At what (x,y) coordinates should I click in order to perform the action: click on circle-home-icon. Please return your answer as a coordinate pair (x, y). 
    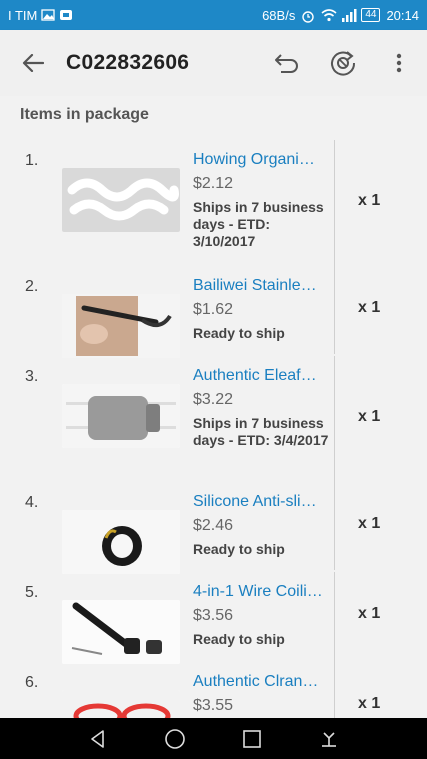
    Looking at the image, I should click on (175, 738).